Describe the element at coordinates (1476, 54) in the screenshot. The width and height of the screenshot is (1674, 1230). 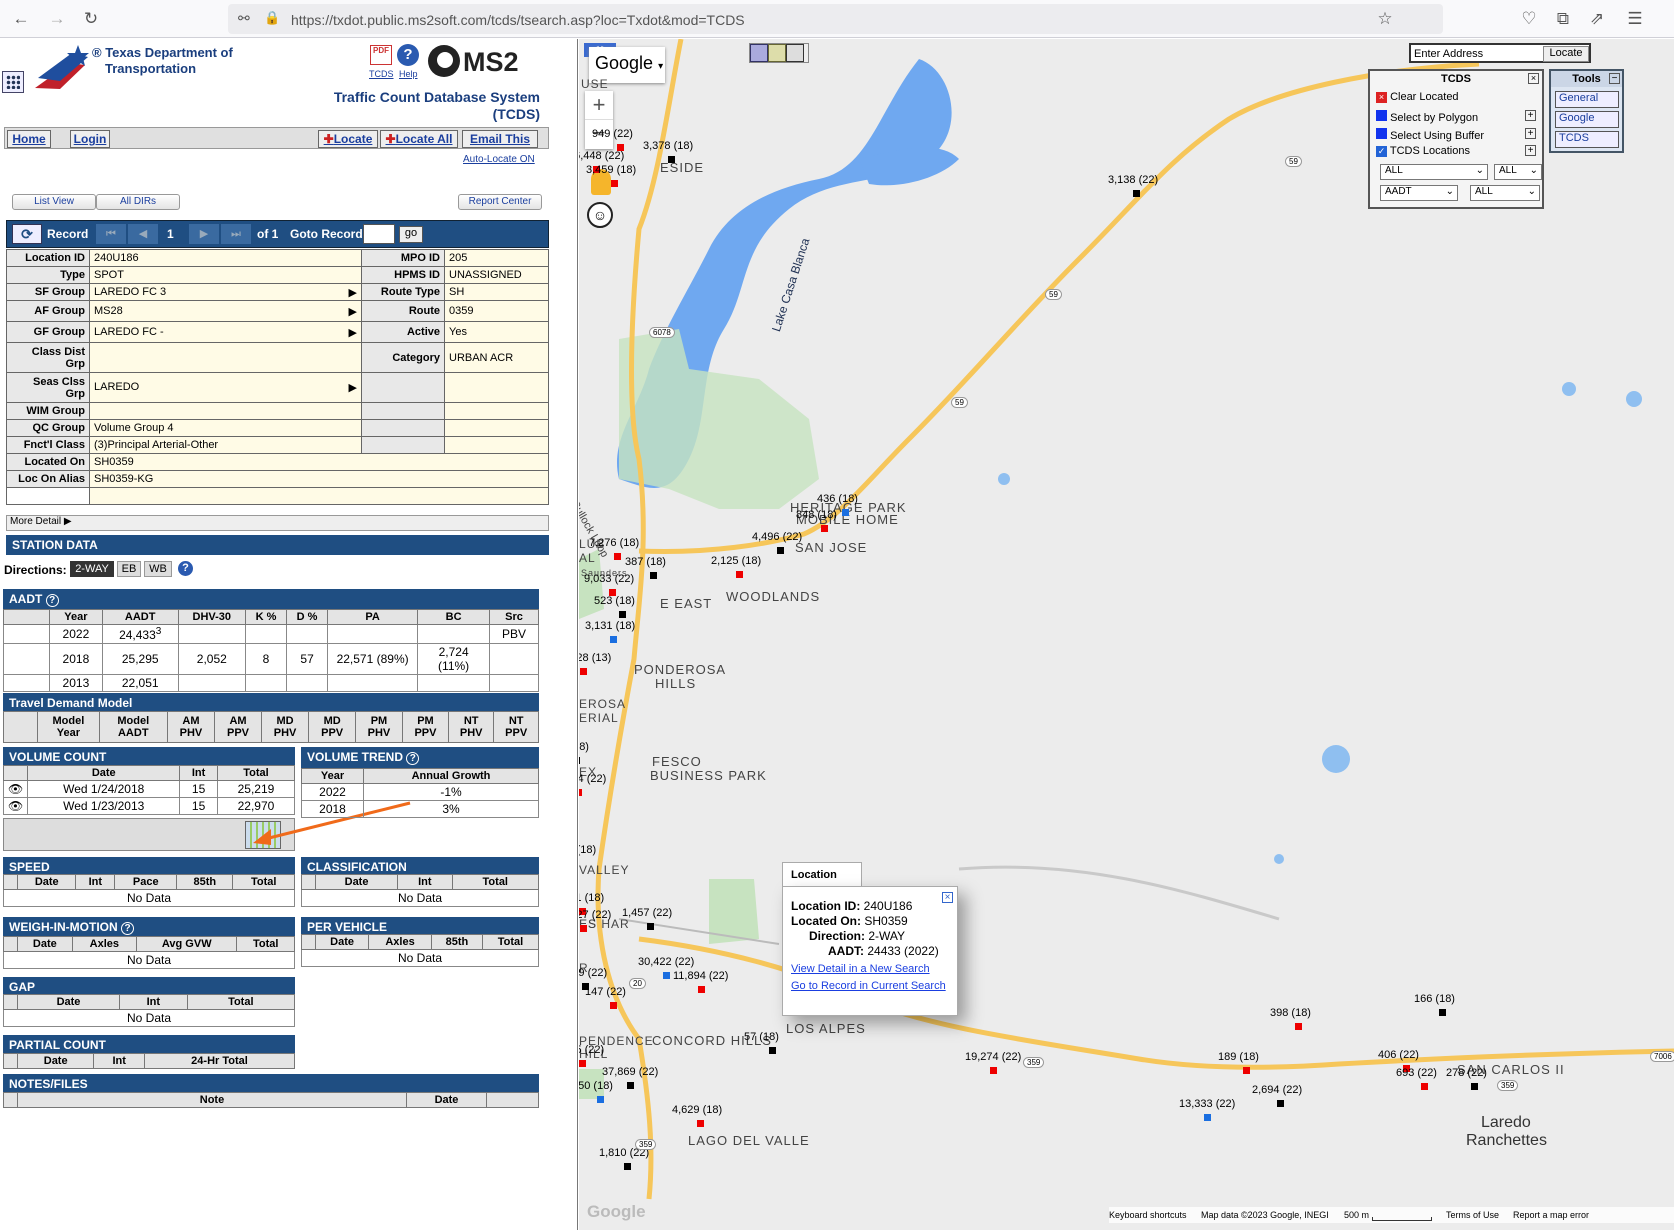
I see `address-input: Enter Address` at that location.